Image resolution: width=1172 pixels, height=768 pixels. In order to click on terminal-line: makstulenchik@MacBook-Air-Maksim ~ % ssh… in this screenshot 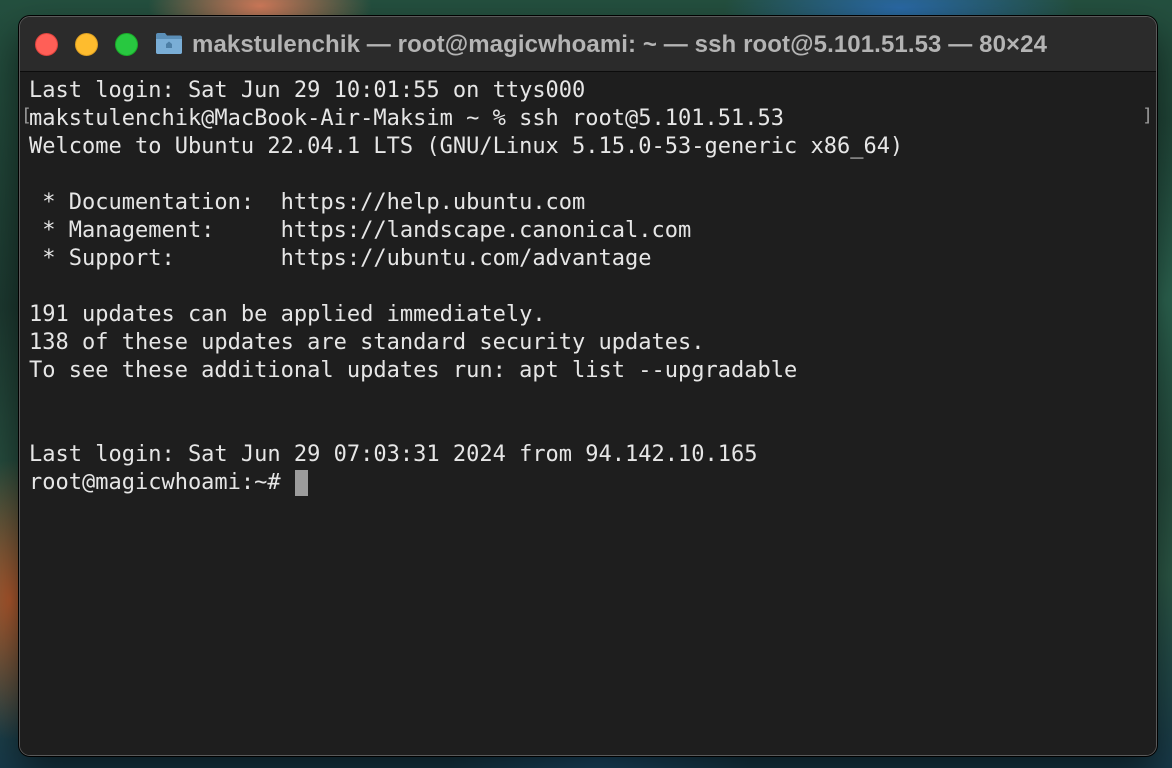, I will do `click(406, 118)`.